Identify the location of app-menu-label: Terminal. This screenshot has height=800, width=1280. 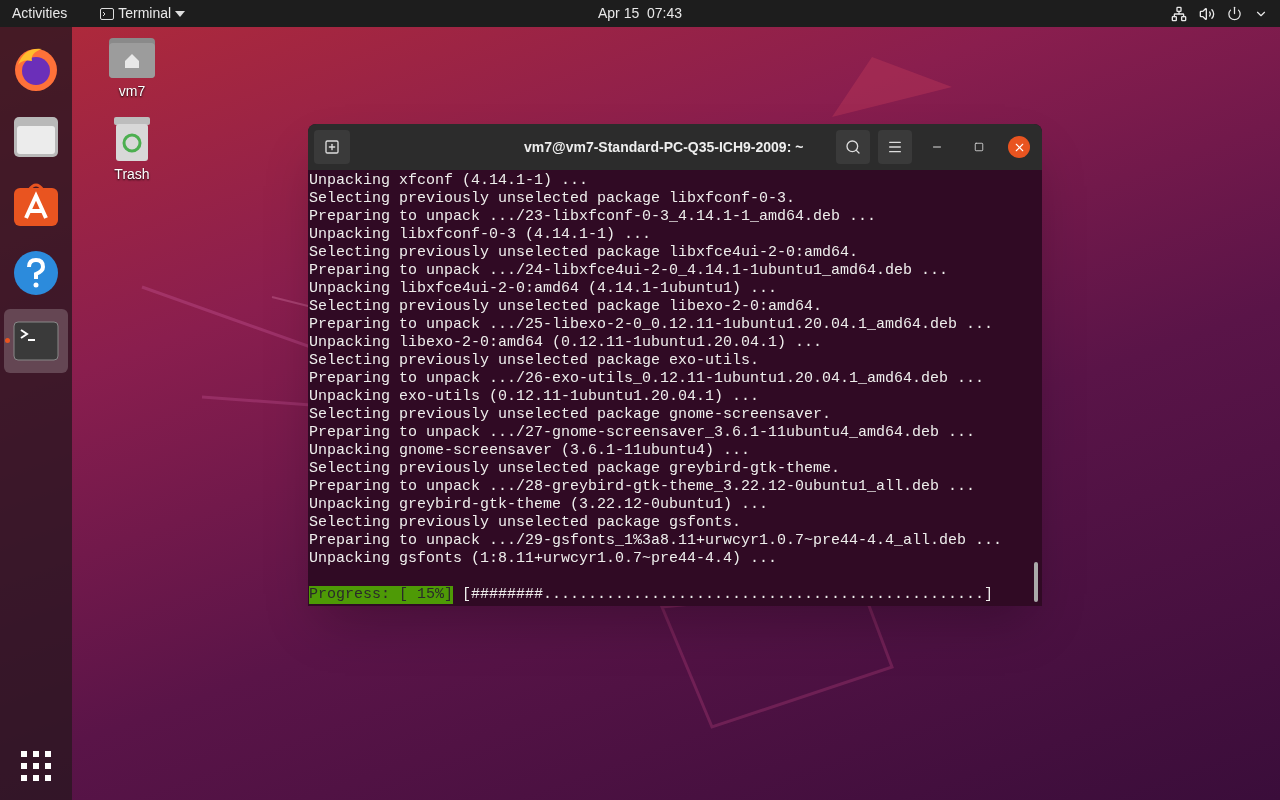
(145, 13).